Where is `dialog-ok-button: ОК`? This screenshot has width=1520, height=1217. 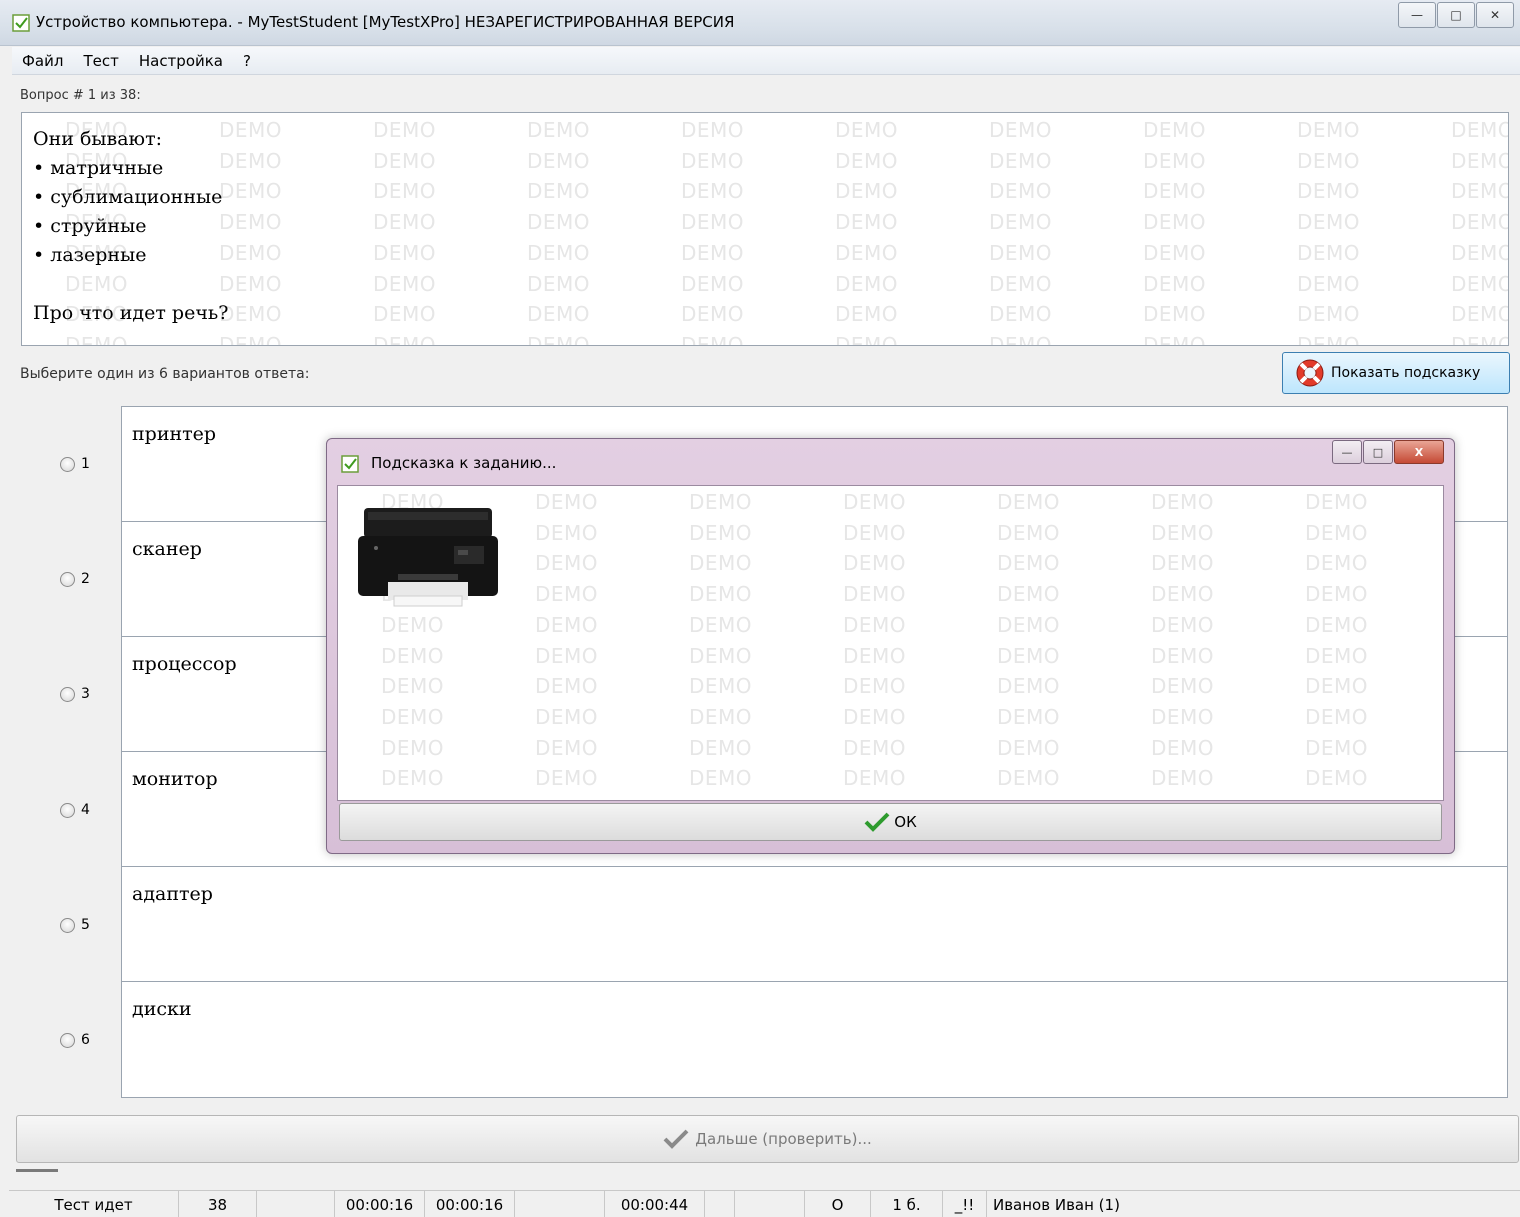 dialog-ok-button: ОК is located at coordinates (890, 822).